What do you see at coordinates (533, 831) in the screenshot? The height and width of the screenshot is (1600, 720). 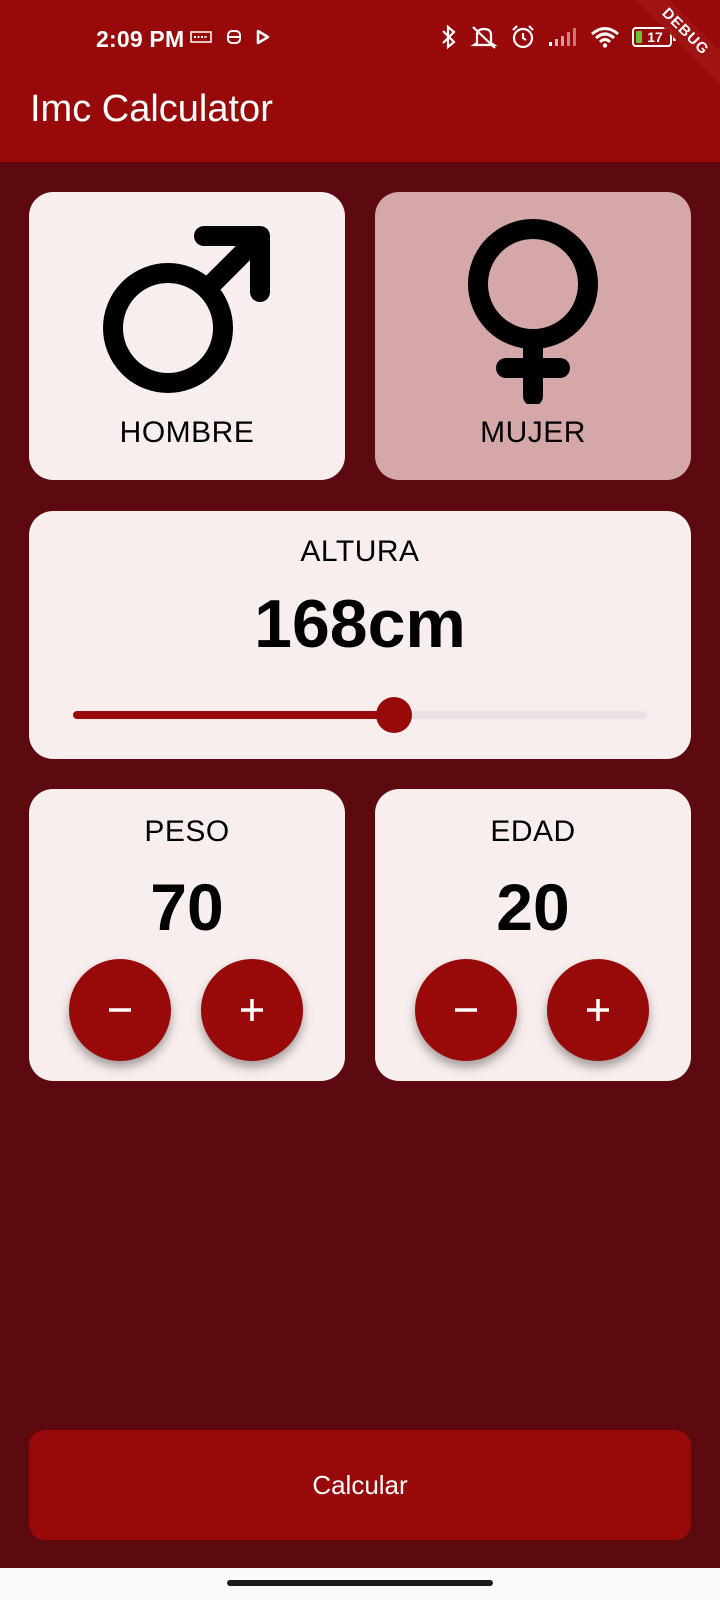 I see `age-label: EDAD` at bounding box center [533, 831].